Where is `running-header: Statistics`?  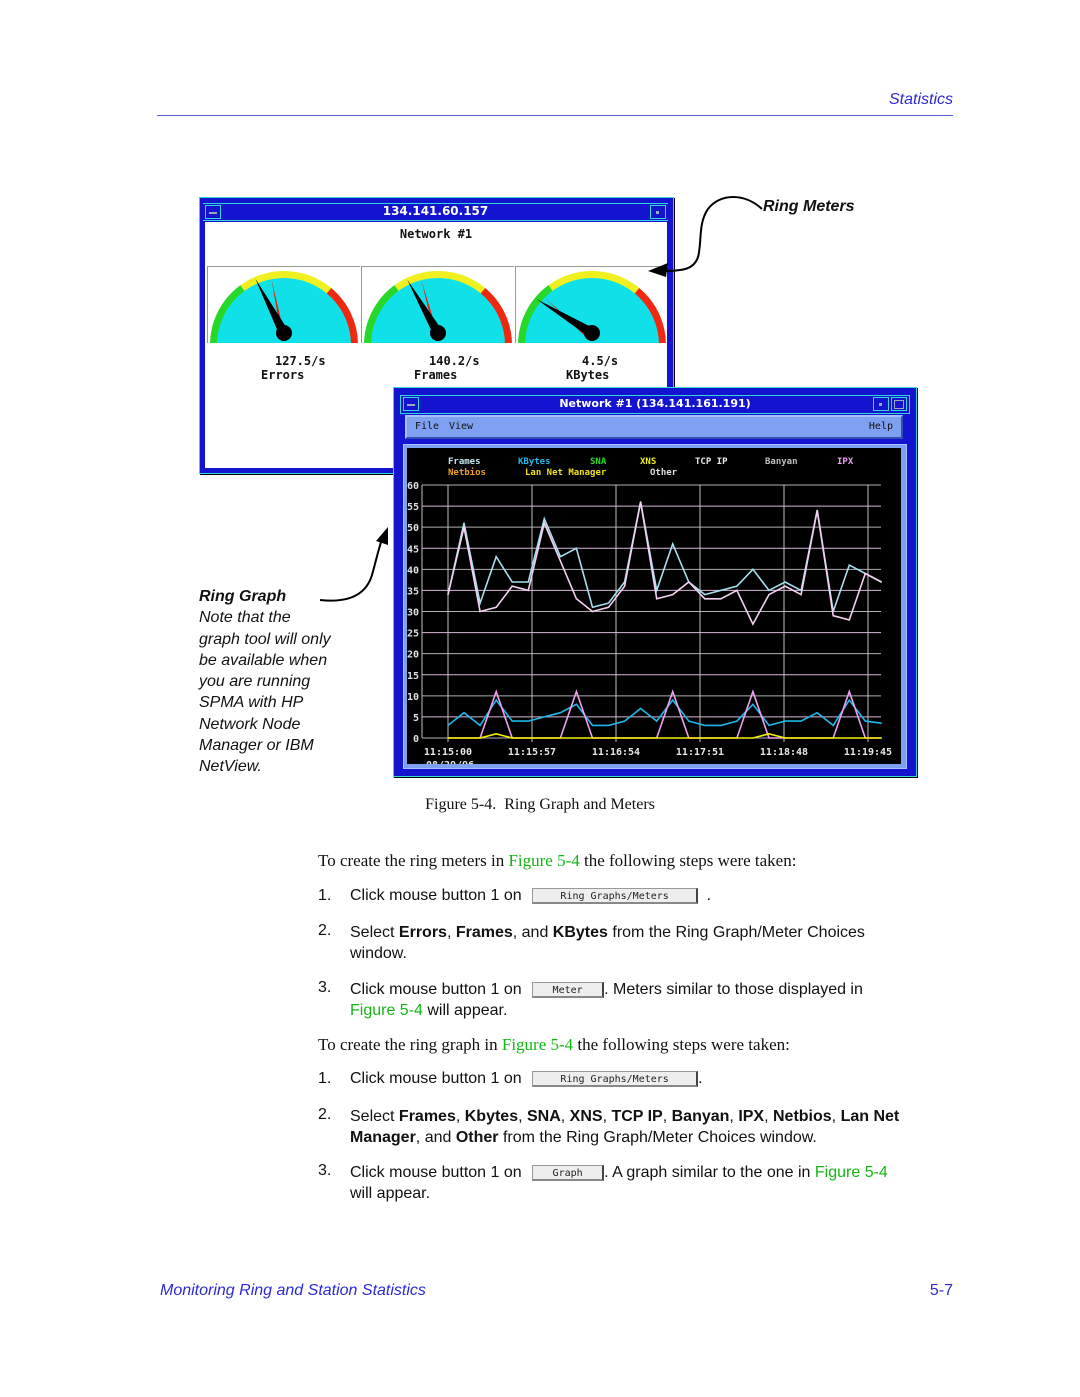
running-header: Statistics is located at coordinates (920, 99).